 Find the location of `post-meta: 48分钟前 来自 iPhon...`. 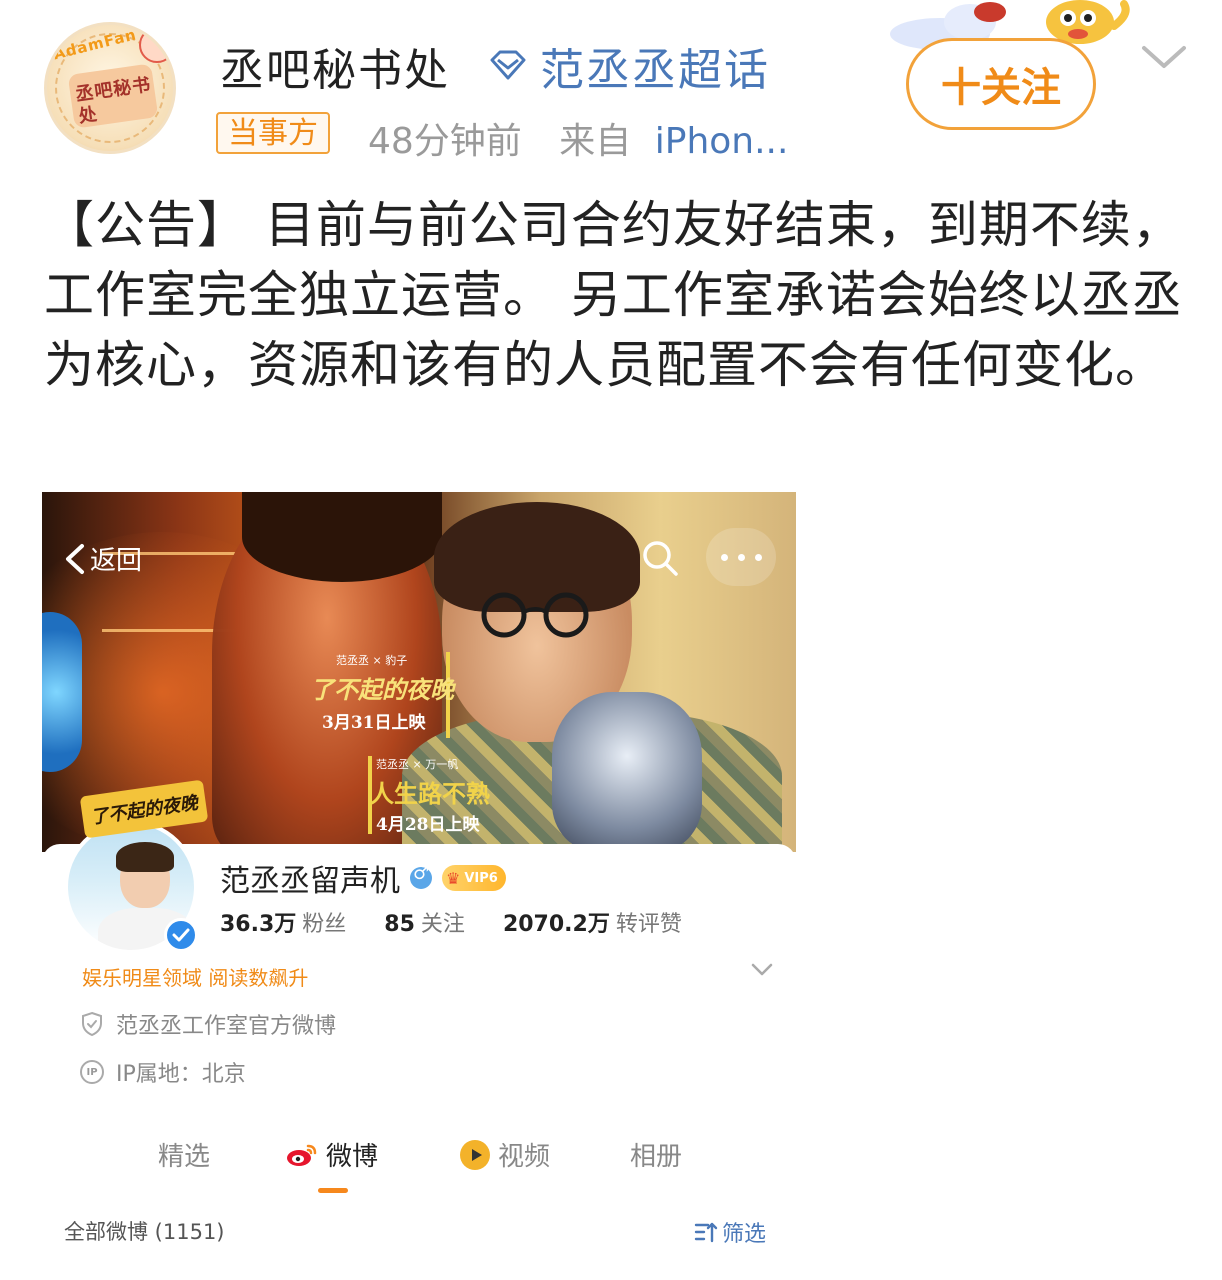

post-meta: 48分钟前 来自 iPhon... is located at coordinates (578, 138).